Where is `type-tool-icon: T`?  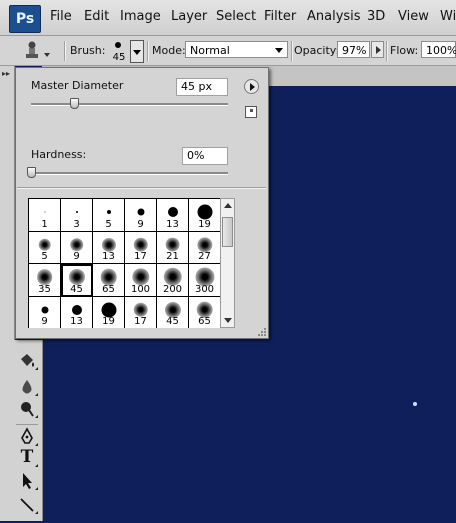 type-tool-icon: T is located at coordinates (27, 458).